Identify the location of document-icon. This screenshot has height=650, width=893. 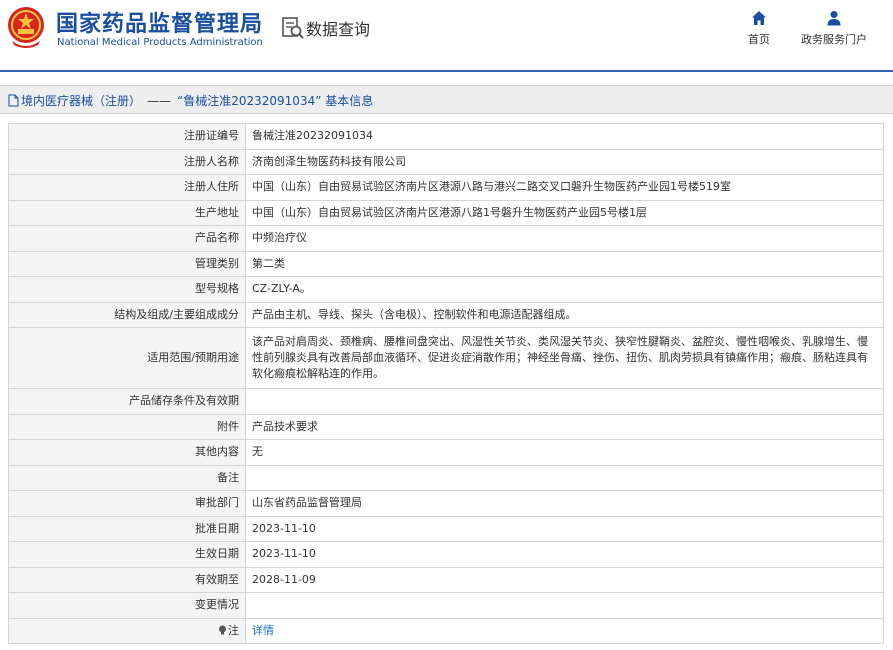
(13, 100).